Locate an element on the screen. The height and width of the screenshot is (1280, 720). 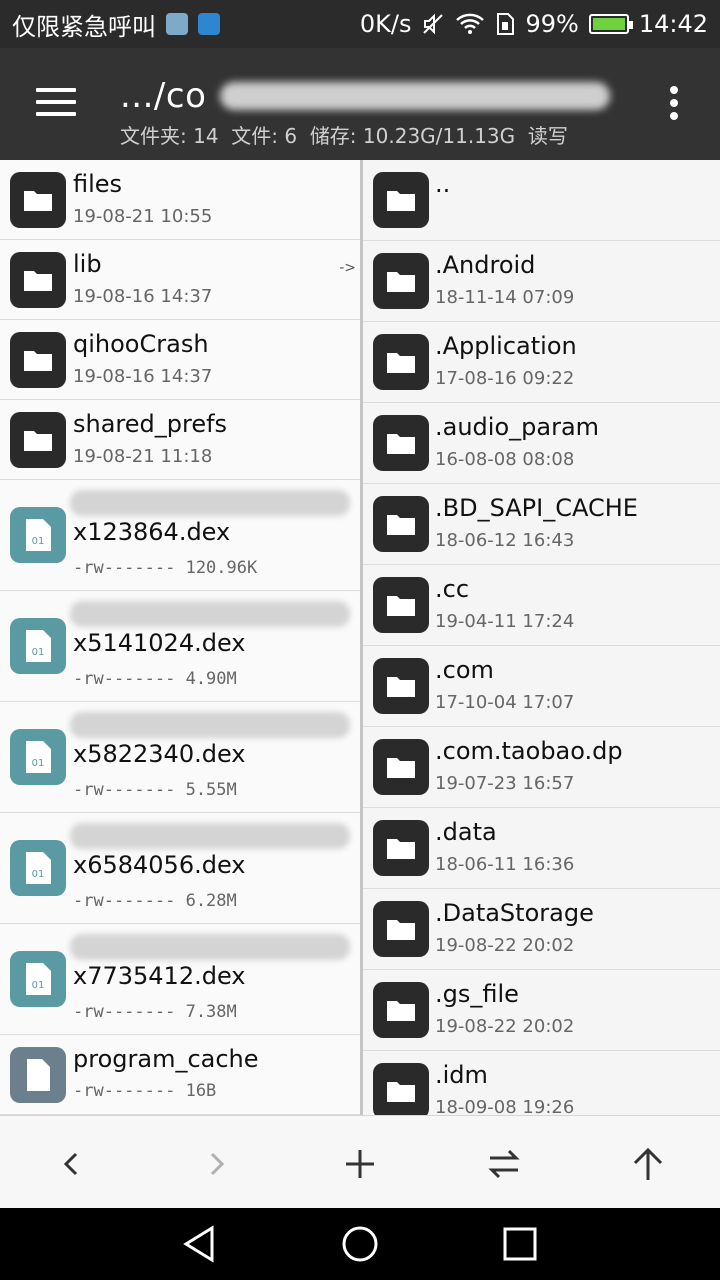
mute-icon is located at coordinates (433, 24).